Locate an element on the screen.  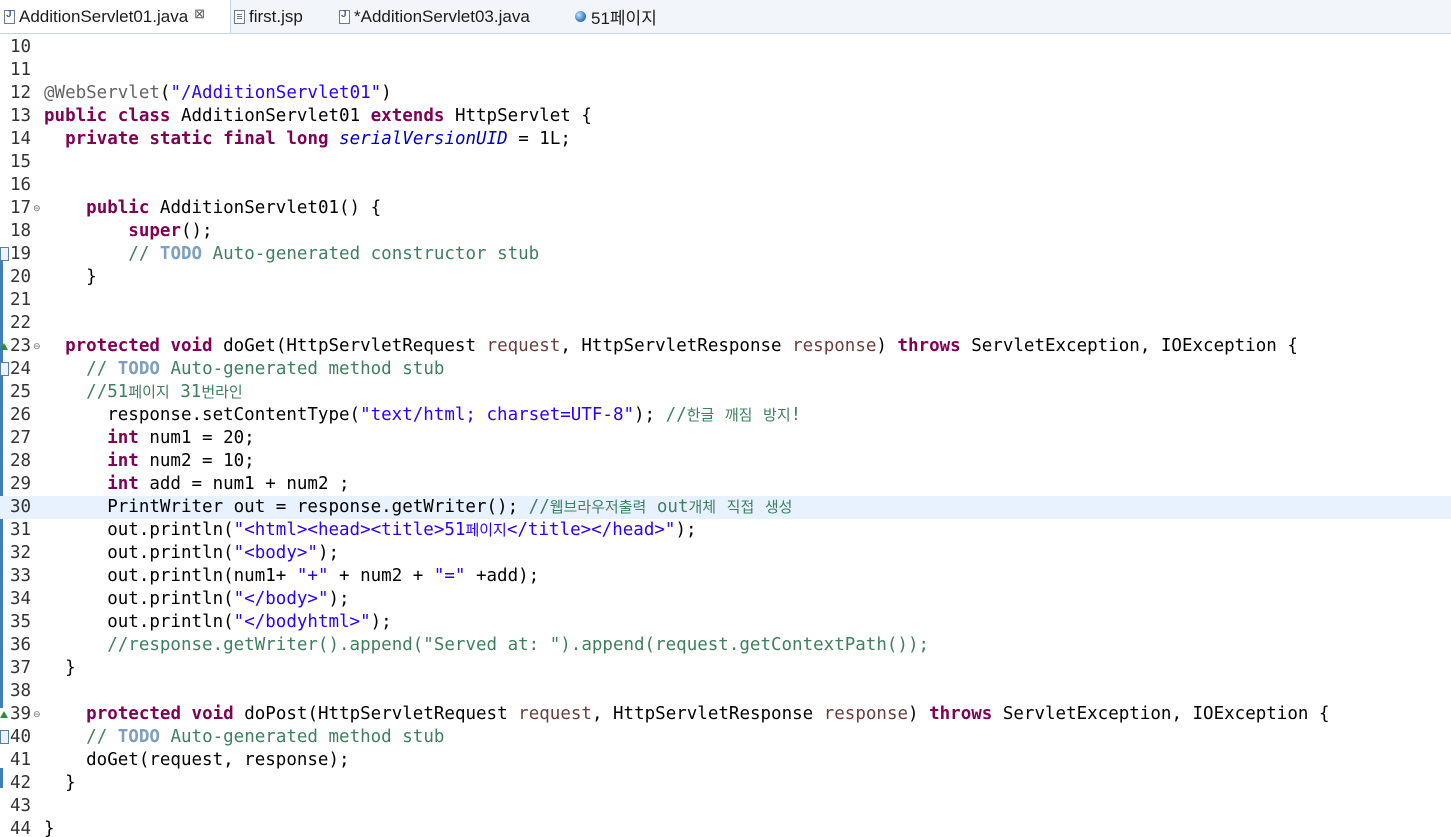
code-line-21: 21 is located at coordinates (725, 300).